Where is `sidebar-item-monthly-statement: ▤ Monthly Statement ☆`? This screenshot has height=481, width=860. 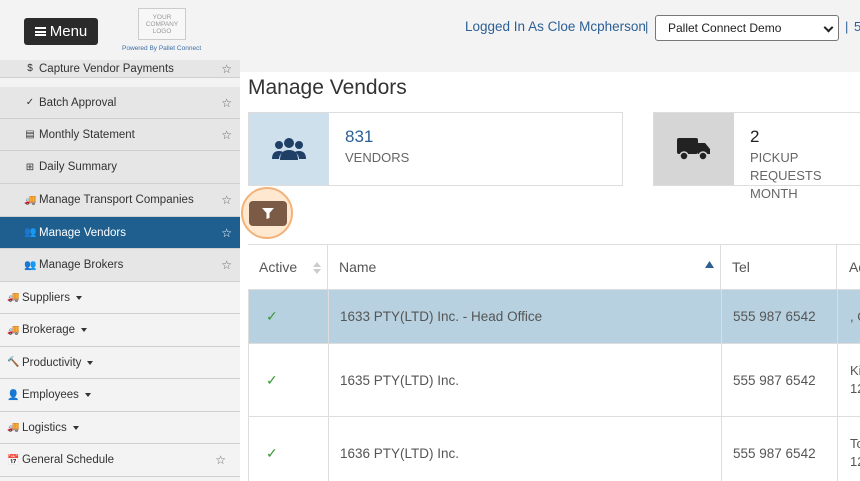
sidebar-item-monthly-statement: ▤ Monthly Statement ☆ is located at coordinates (120, 135).